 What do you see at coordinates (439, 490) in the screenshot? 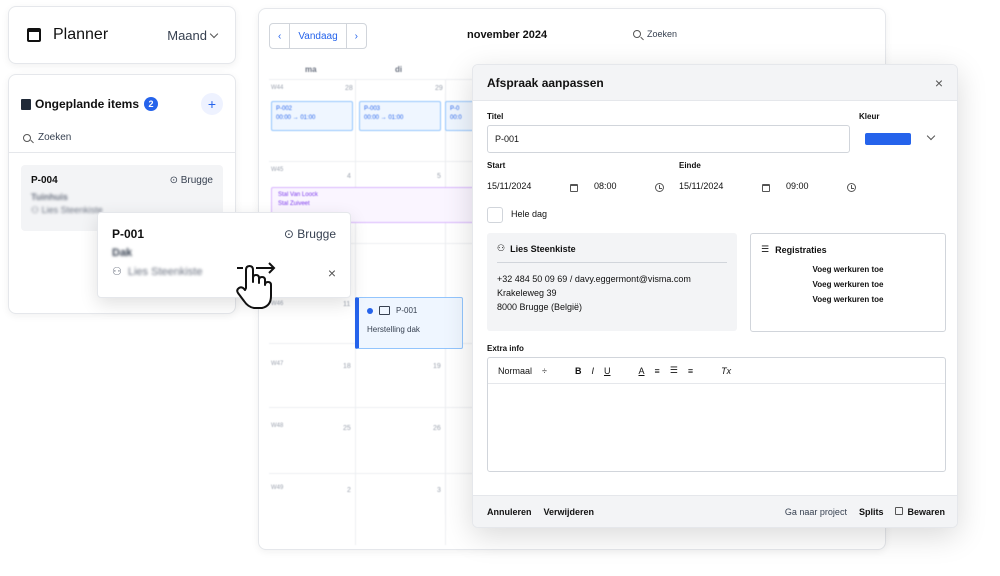
I see `day-number: 3` at bounding box center [439, 490].